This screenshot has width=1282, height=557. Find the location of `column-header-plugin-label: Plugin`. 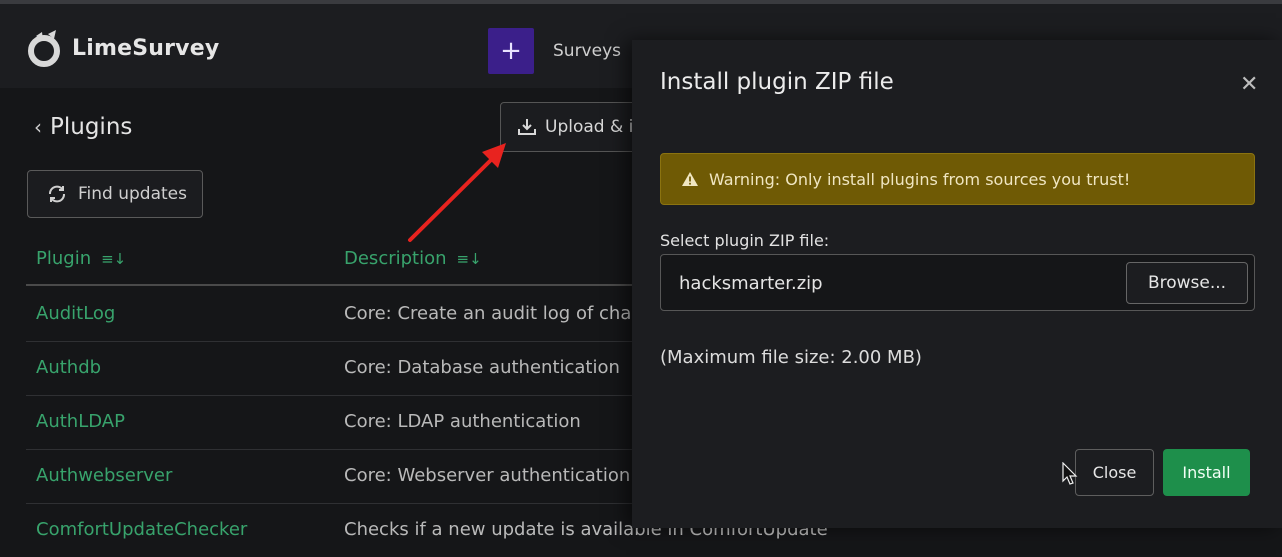

column-header-plugin-label: Plugin is located at coordinates (64, 258).